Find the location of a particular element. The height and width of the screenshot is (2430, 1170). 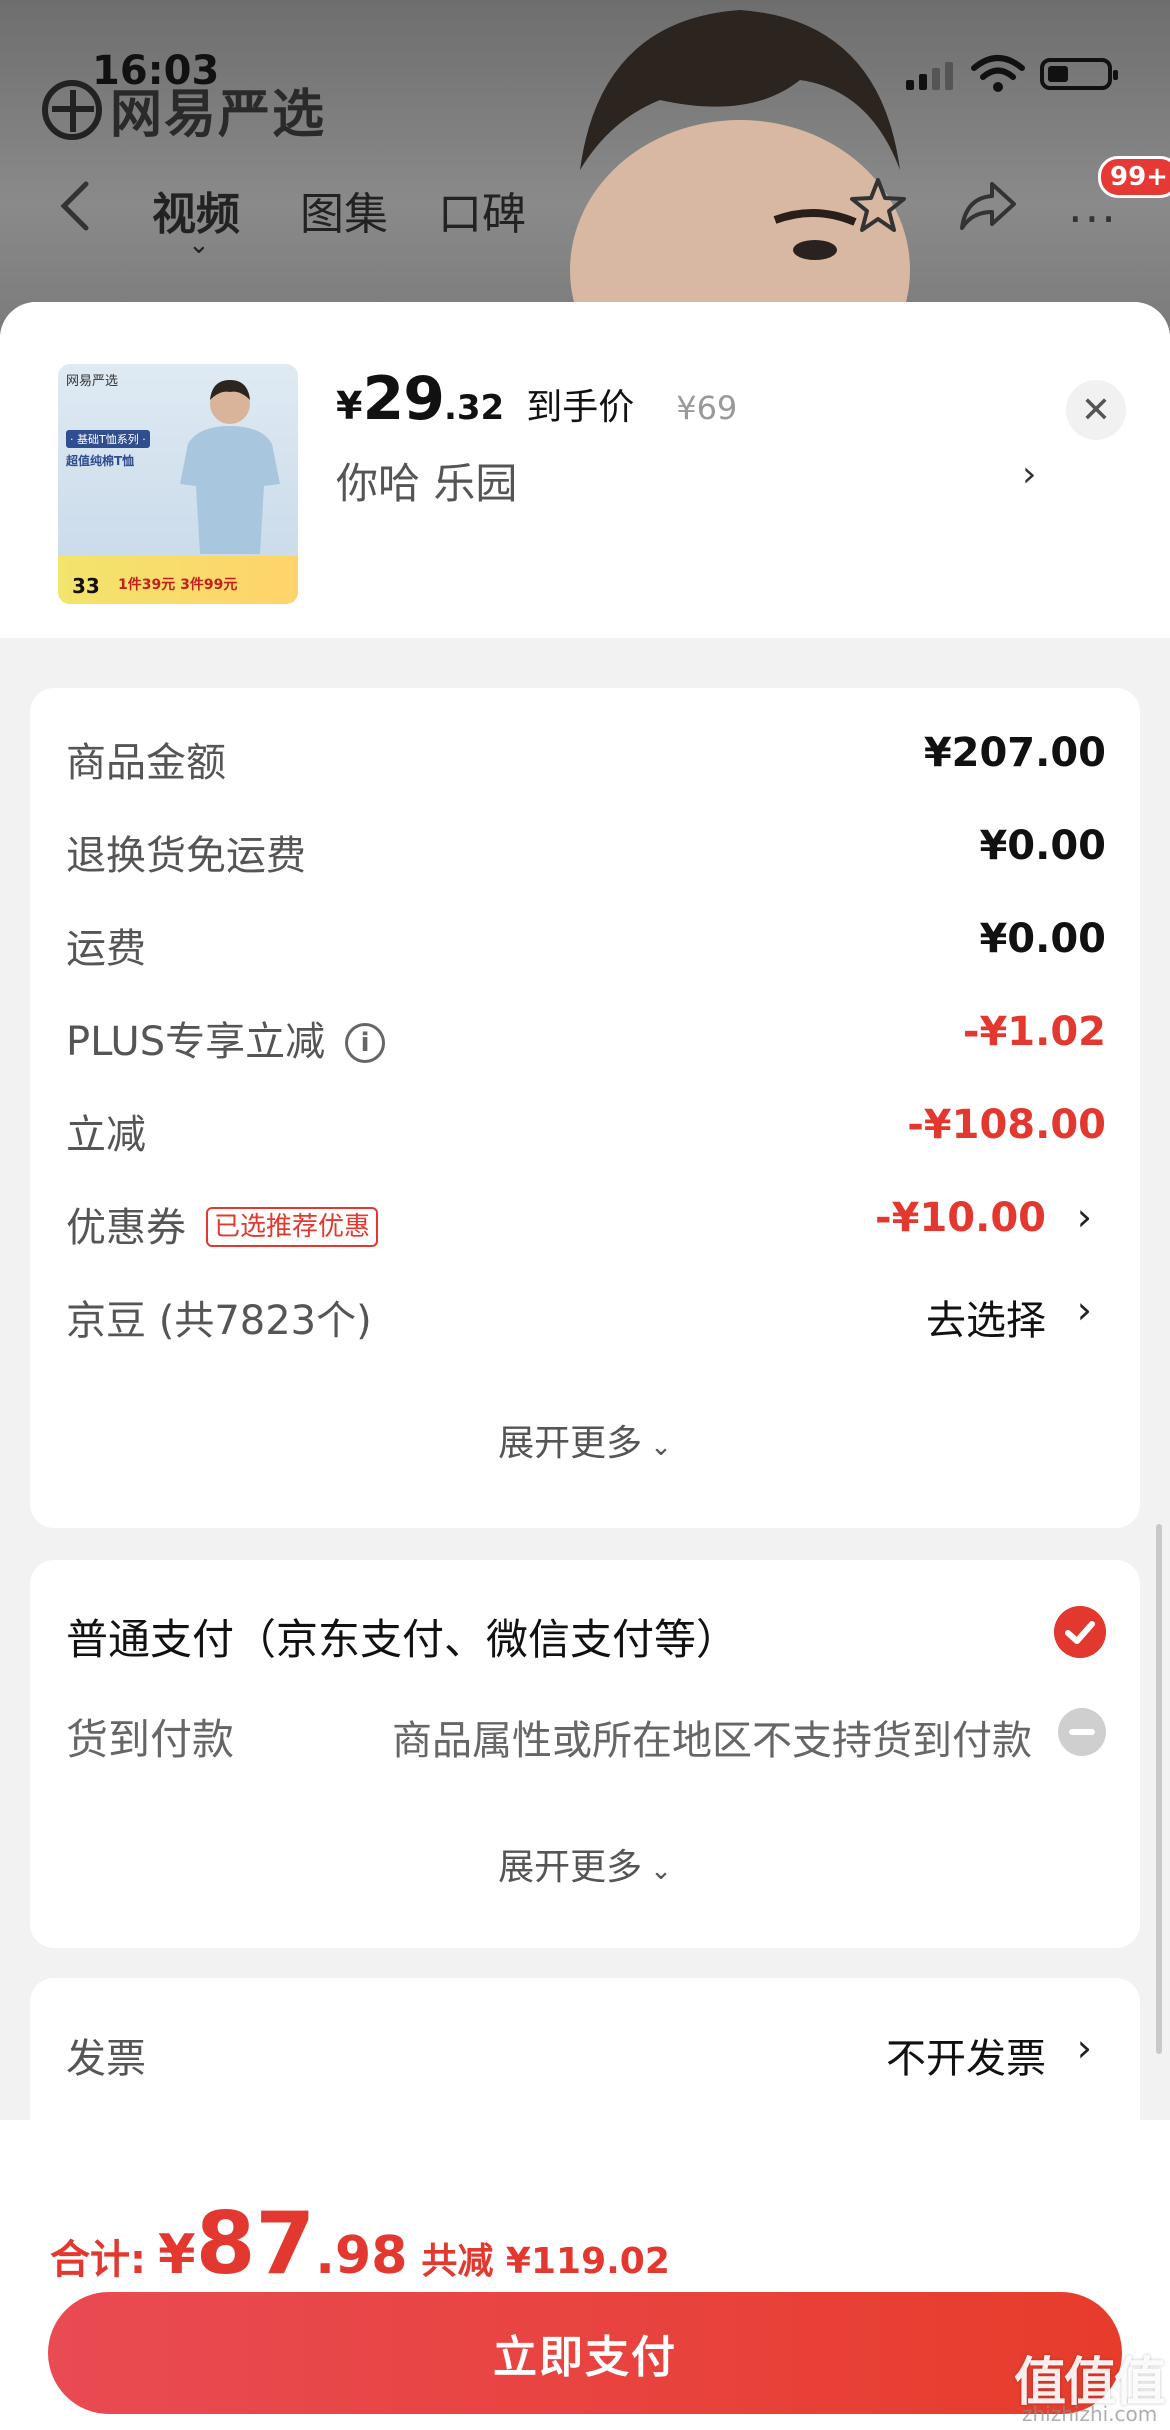

tab-reviews: 口碑 is located at coordinates (482, 210).